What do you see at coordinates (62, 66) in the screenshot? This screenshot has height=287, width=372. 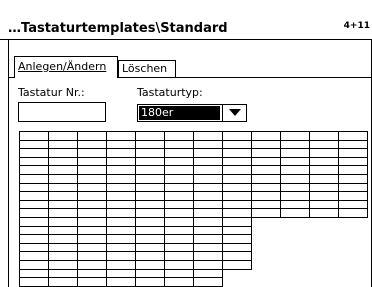 I see `tab-label: Anlegen/Ändern` at bounding box center [62, 66].